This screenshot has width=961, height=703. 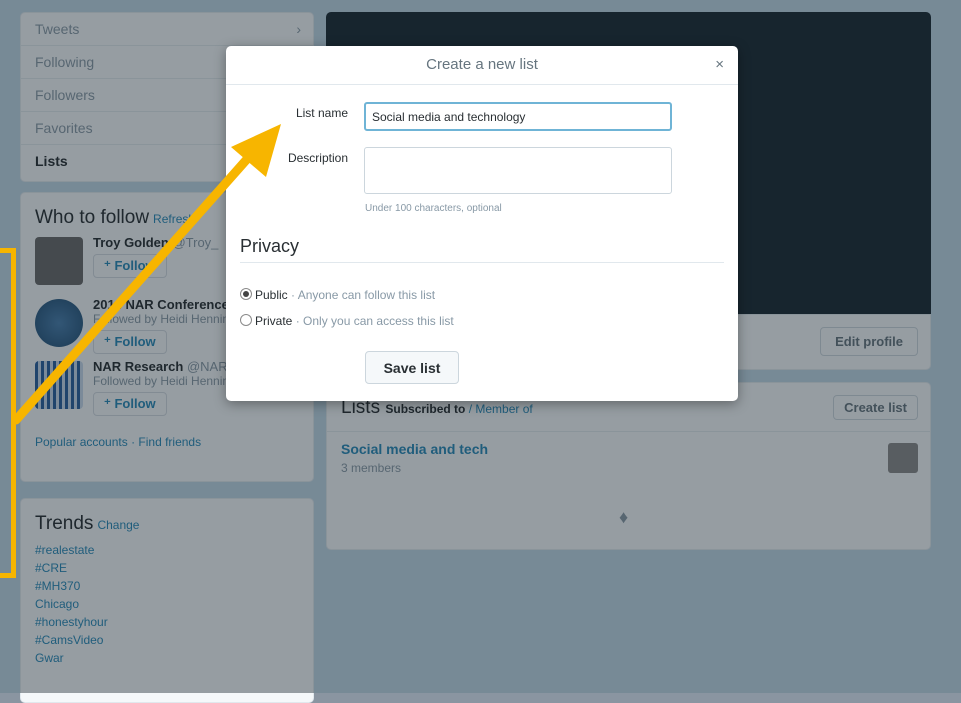 What do you see at coordinates (317, 158) in the screenshot?
I see `description-label: Description` at bounding box center [317, 158].